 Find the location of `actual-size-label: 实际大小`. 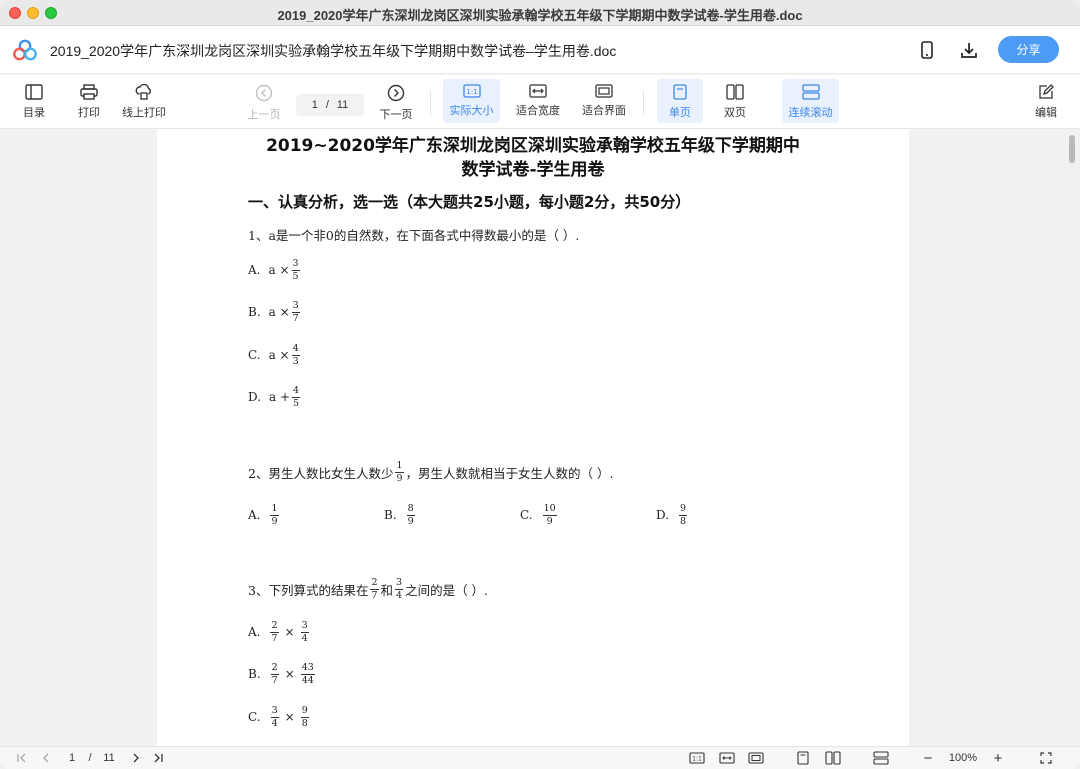

actual-size-label: 实际大小 is located at coordinates (471, 111).